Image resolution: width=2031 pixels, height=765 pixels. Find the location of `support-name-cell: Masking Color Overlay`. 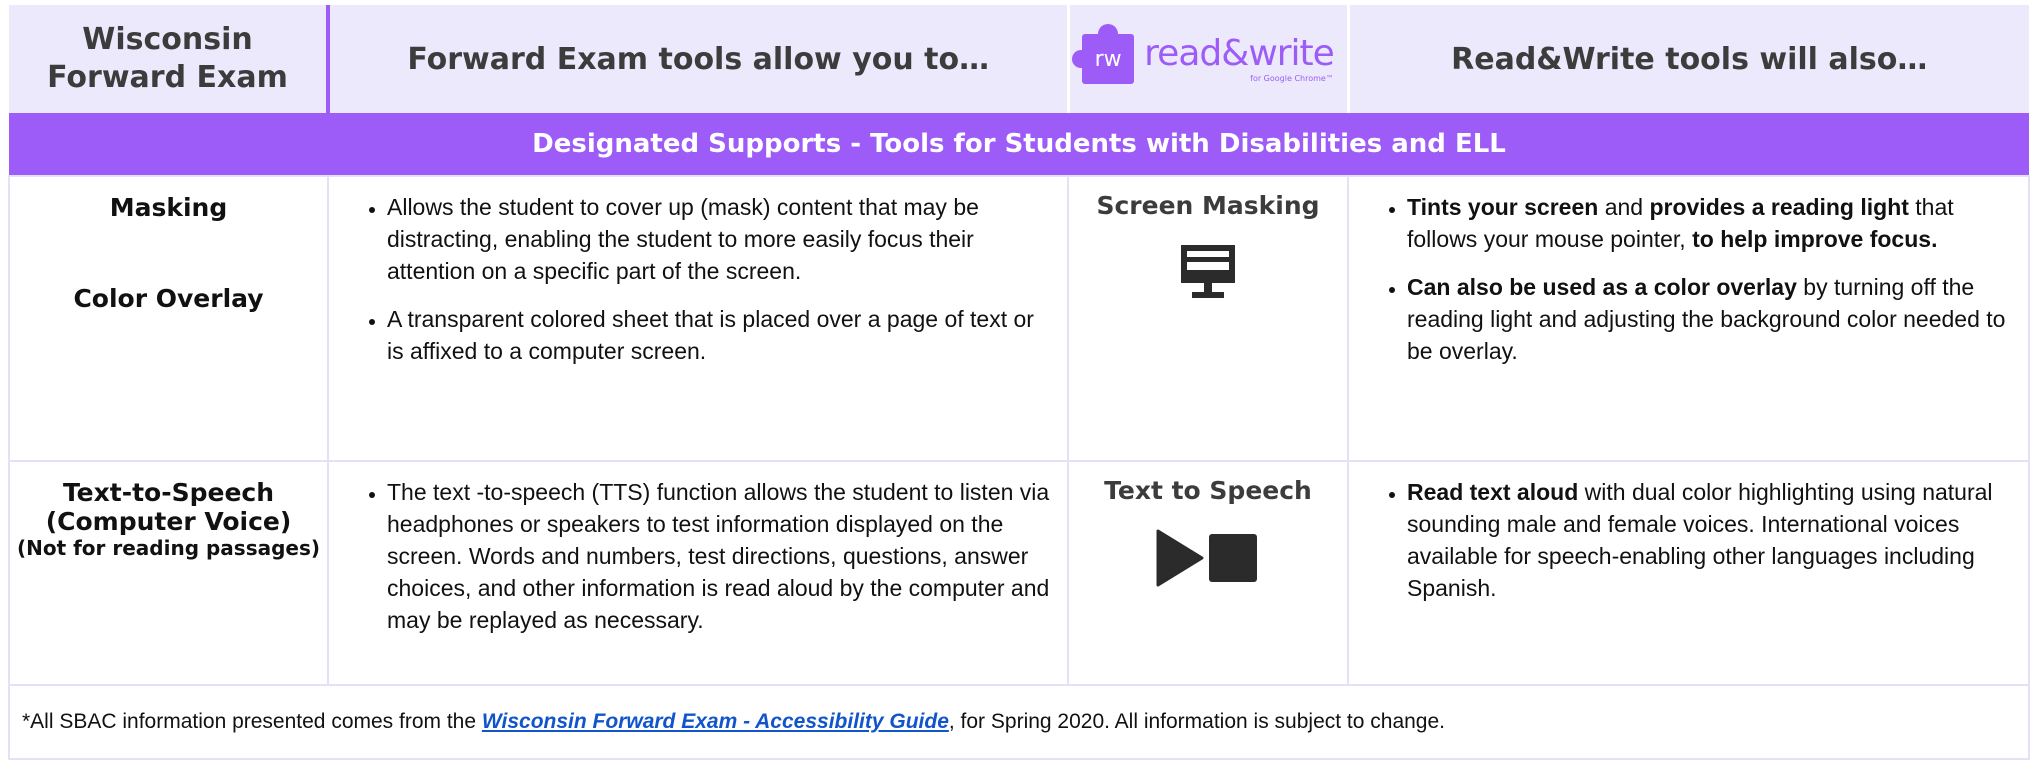

support-name-cell: Masking Color Overlay is located at coordinates (168, 318).